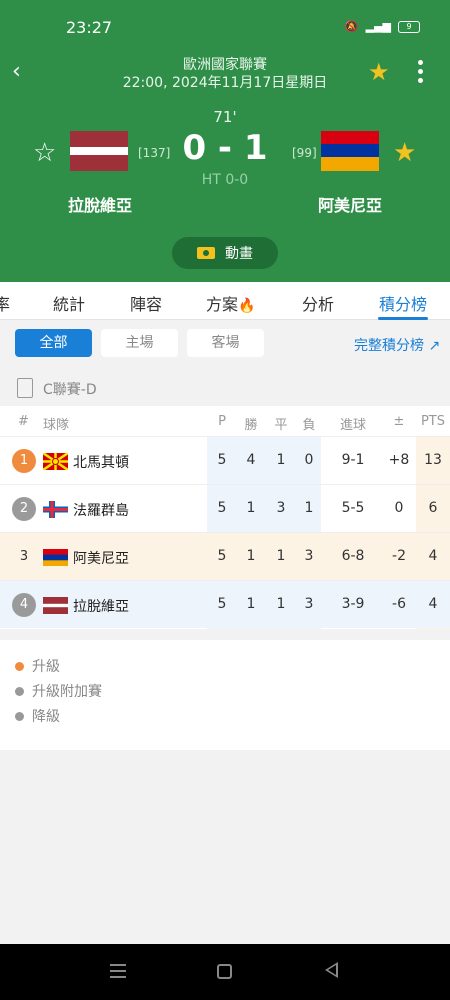 The width and height of the screenshot is (450, 1000). I want to click on signal-icon: ▂▄▆, so click(378, 26).